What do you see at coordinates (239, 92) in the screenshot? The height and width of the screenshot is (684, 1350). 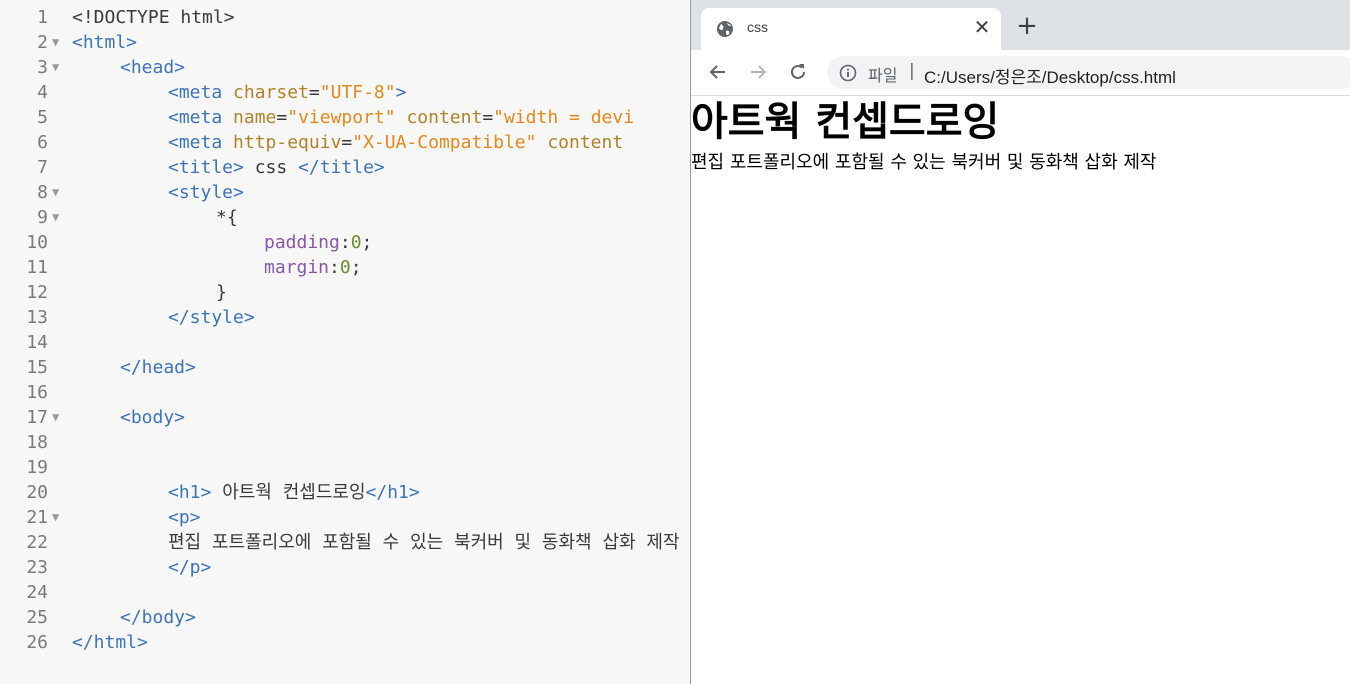 I see `code-text: <meta charset="UTF-8">` at bounding box center [239, 92].